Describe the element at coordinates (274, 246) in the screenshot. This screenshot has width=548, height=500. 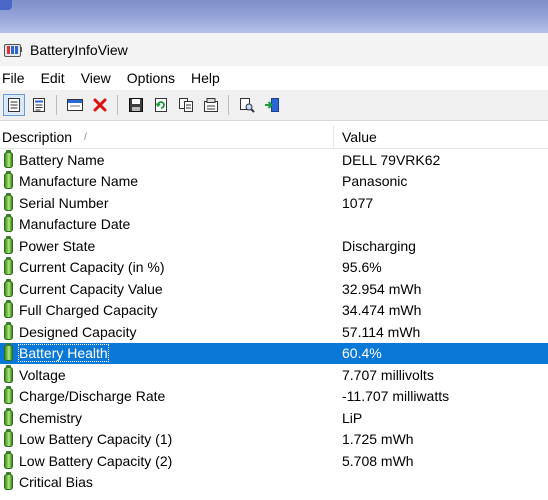
I see `table-row: Power State Discharging` at that location.